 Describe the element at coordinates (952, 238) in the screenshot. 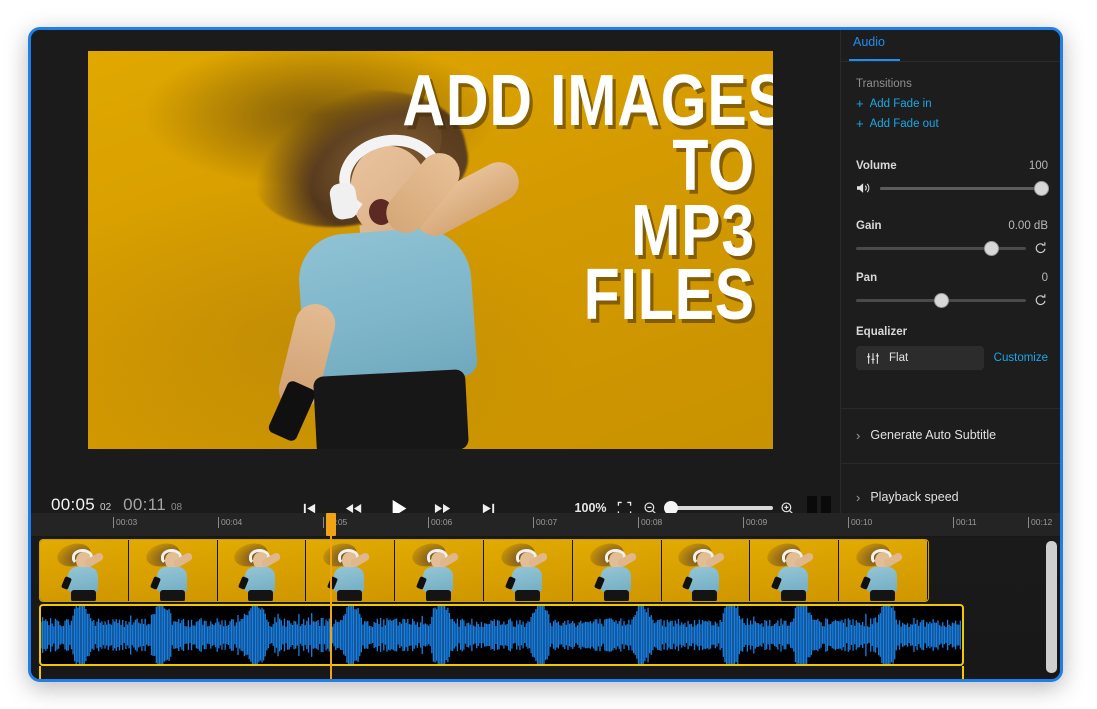

I see `gain-field: Gain 0.00 dB` at that location.